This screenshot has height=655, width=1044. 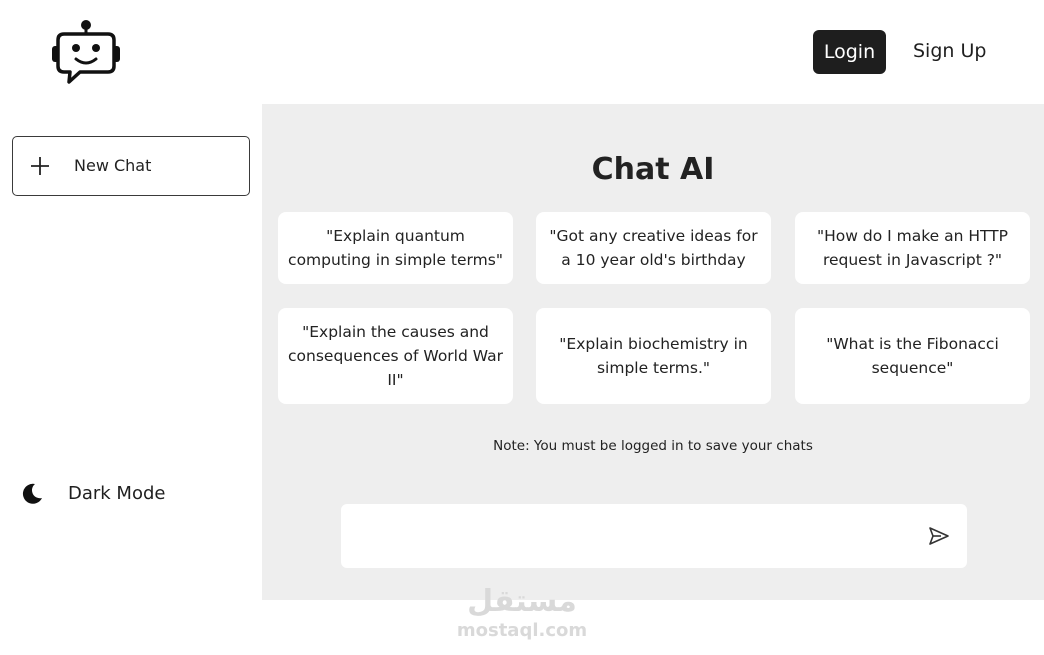 I want to click on suggestion-card: "What is the Fibonacci sequence", so click(x=912, y=356).